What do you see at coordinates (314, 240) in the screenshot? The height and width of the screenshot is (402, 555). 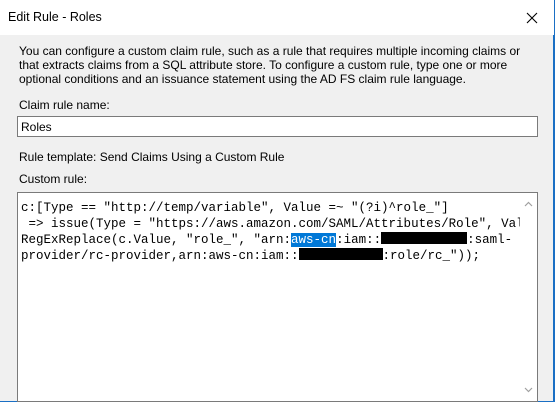 I see `selected-text: aws-cn` at bounding box center [314, 240].